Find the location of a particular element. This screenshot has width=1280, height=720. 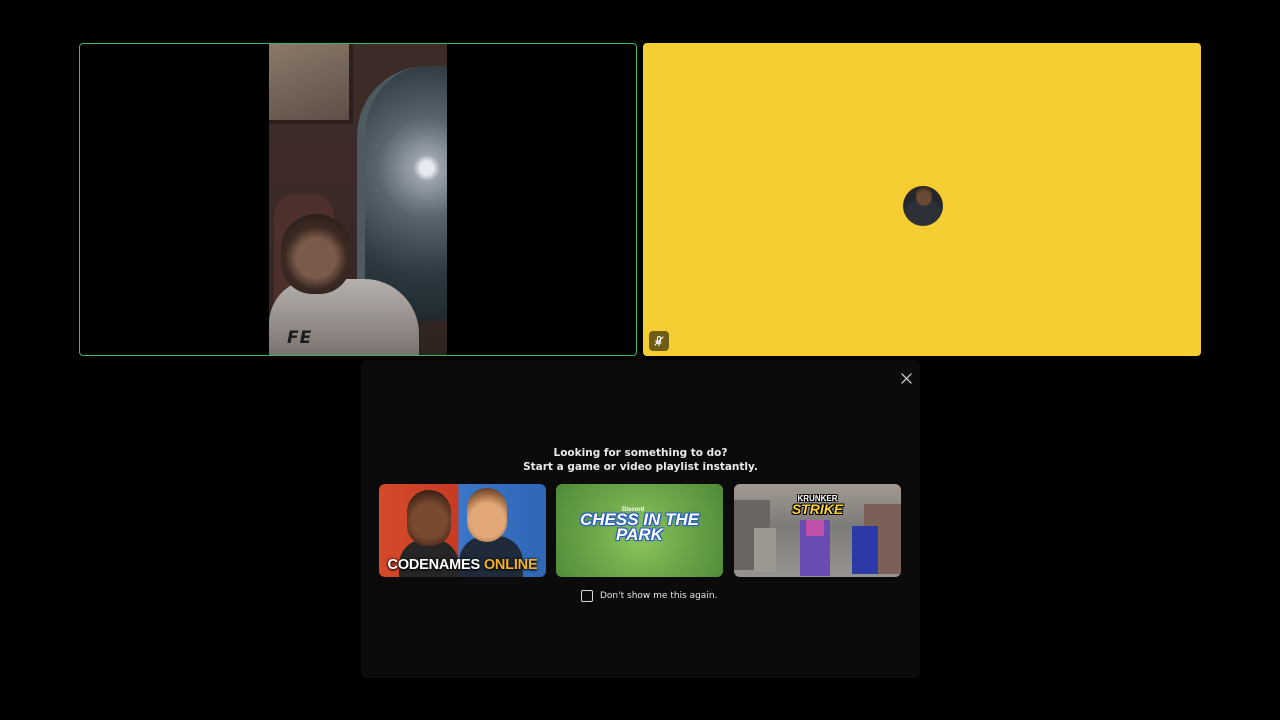

dont-show-again-option: Don't show me this again. is located at coordinates (649, 596).